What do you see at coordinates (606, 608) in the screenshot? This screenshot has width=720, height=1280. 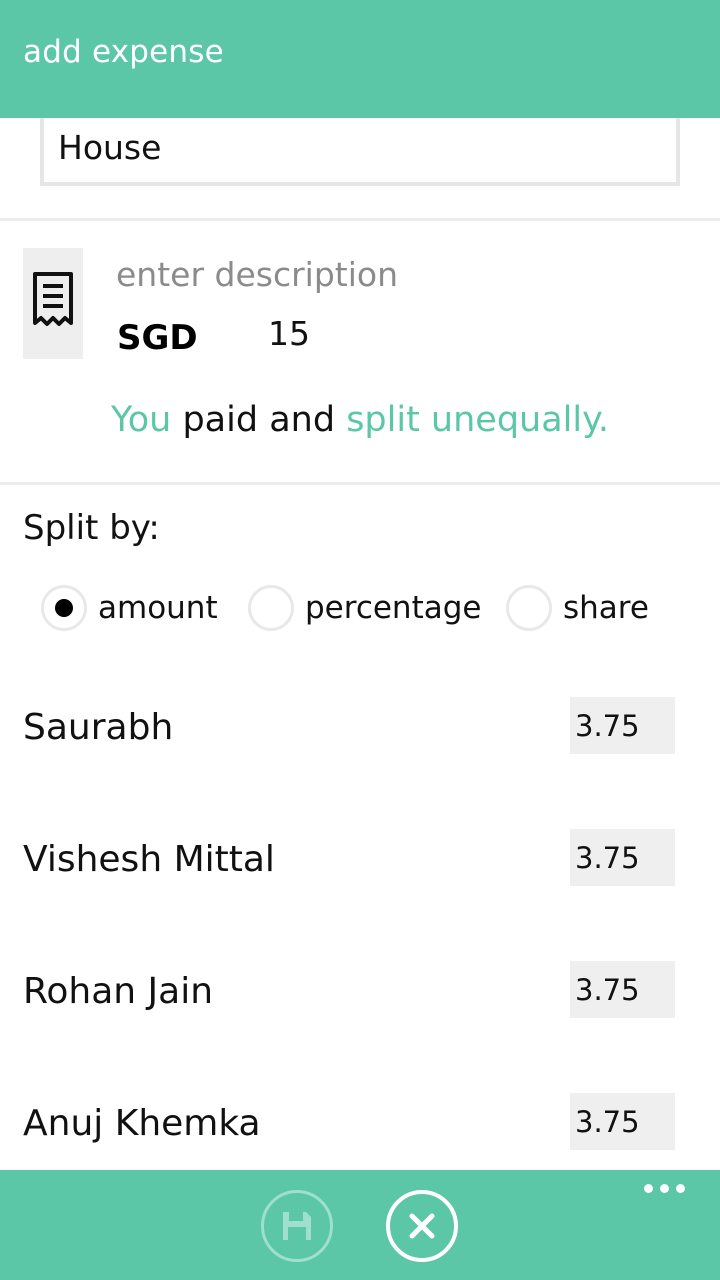 I see `radio-label: share` at bounding box center [606, 608].